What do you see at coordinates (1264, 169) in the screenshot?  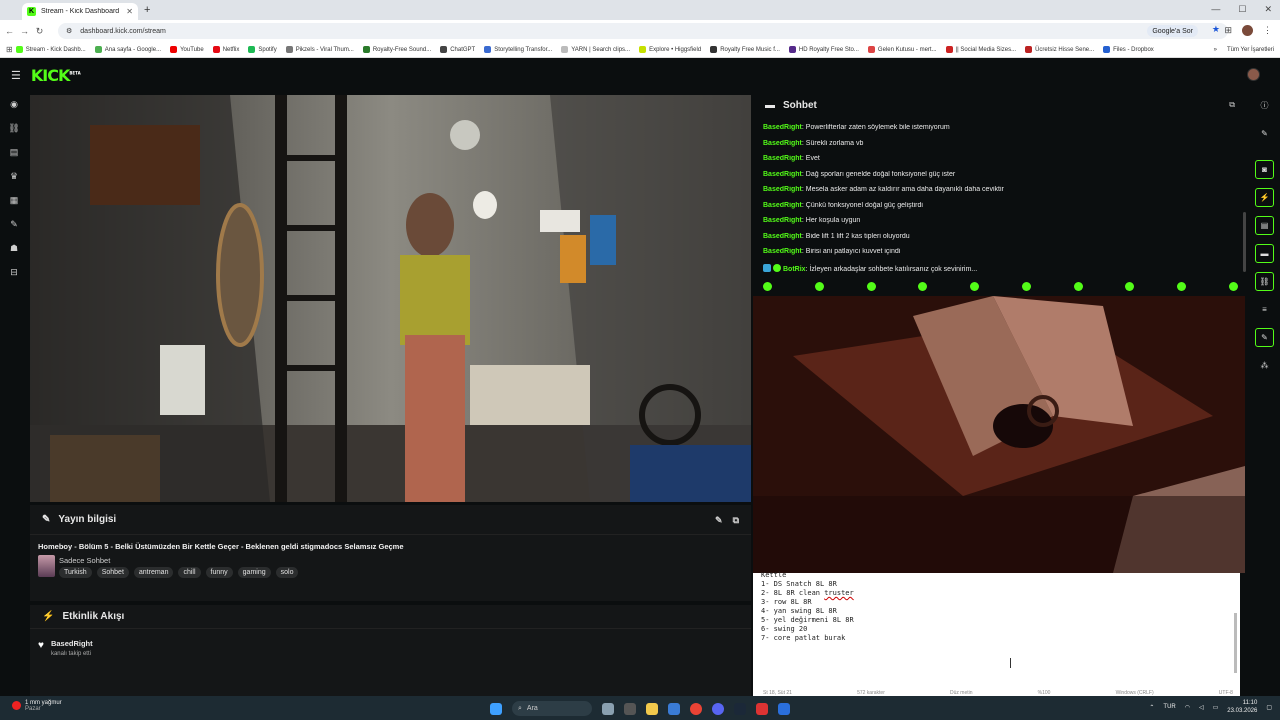 I see `camera-tool-icon: ◙` at bounding box center [1264, 169].